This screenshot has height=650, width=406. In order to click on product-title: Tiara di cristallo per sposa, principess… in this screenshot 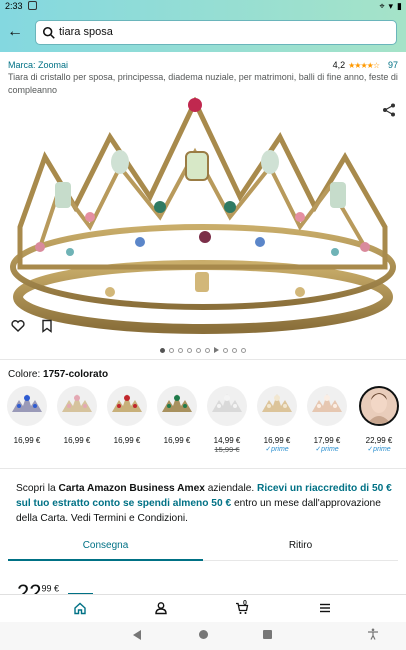, I will do `click(203, 83)`.